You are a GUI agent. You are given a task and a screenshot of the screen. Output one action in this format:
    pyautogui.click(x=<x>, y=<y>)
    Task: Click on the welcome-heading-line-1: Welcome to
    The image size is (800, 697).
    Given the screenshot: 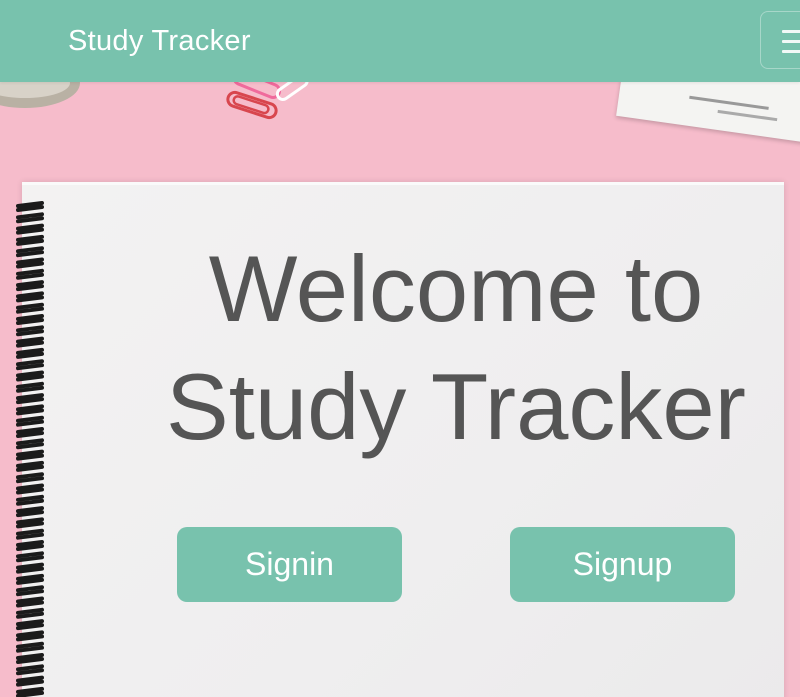 What is the action you would take?
    pyautogui.click(x=456, y=288)
    